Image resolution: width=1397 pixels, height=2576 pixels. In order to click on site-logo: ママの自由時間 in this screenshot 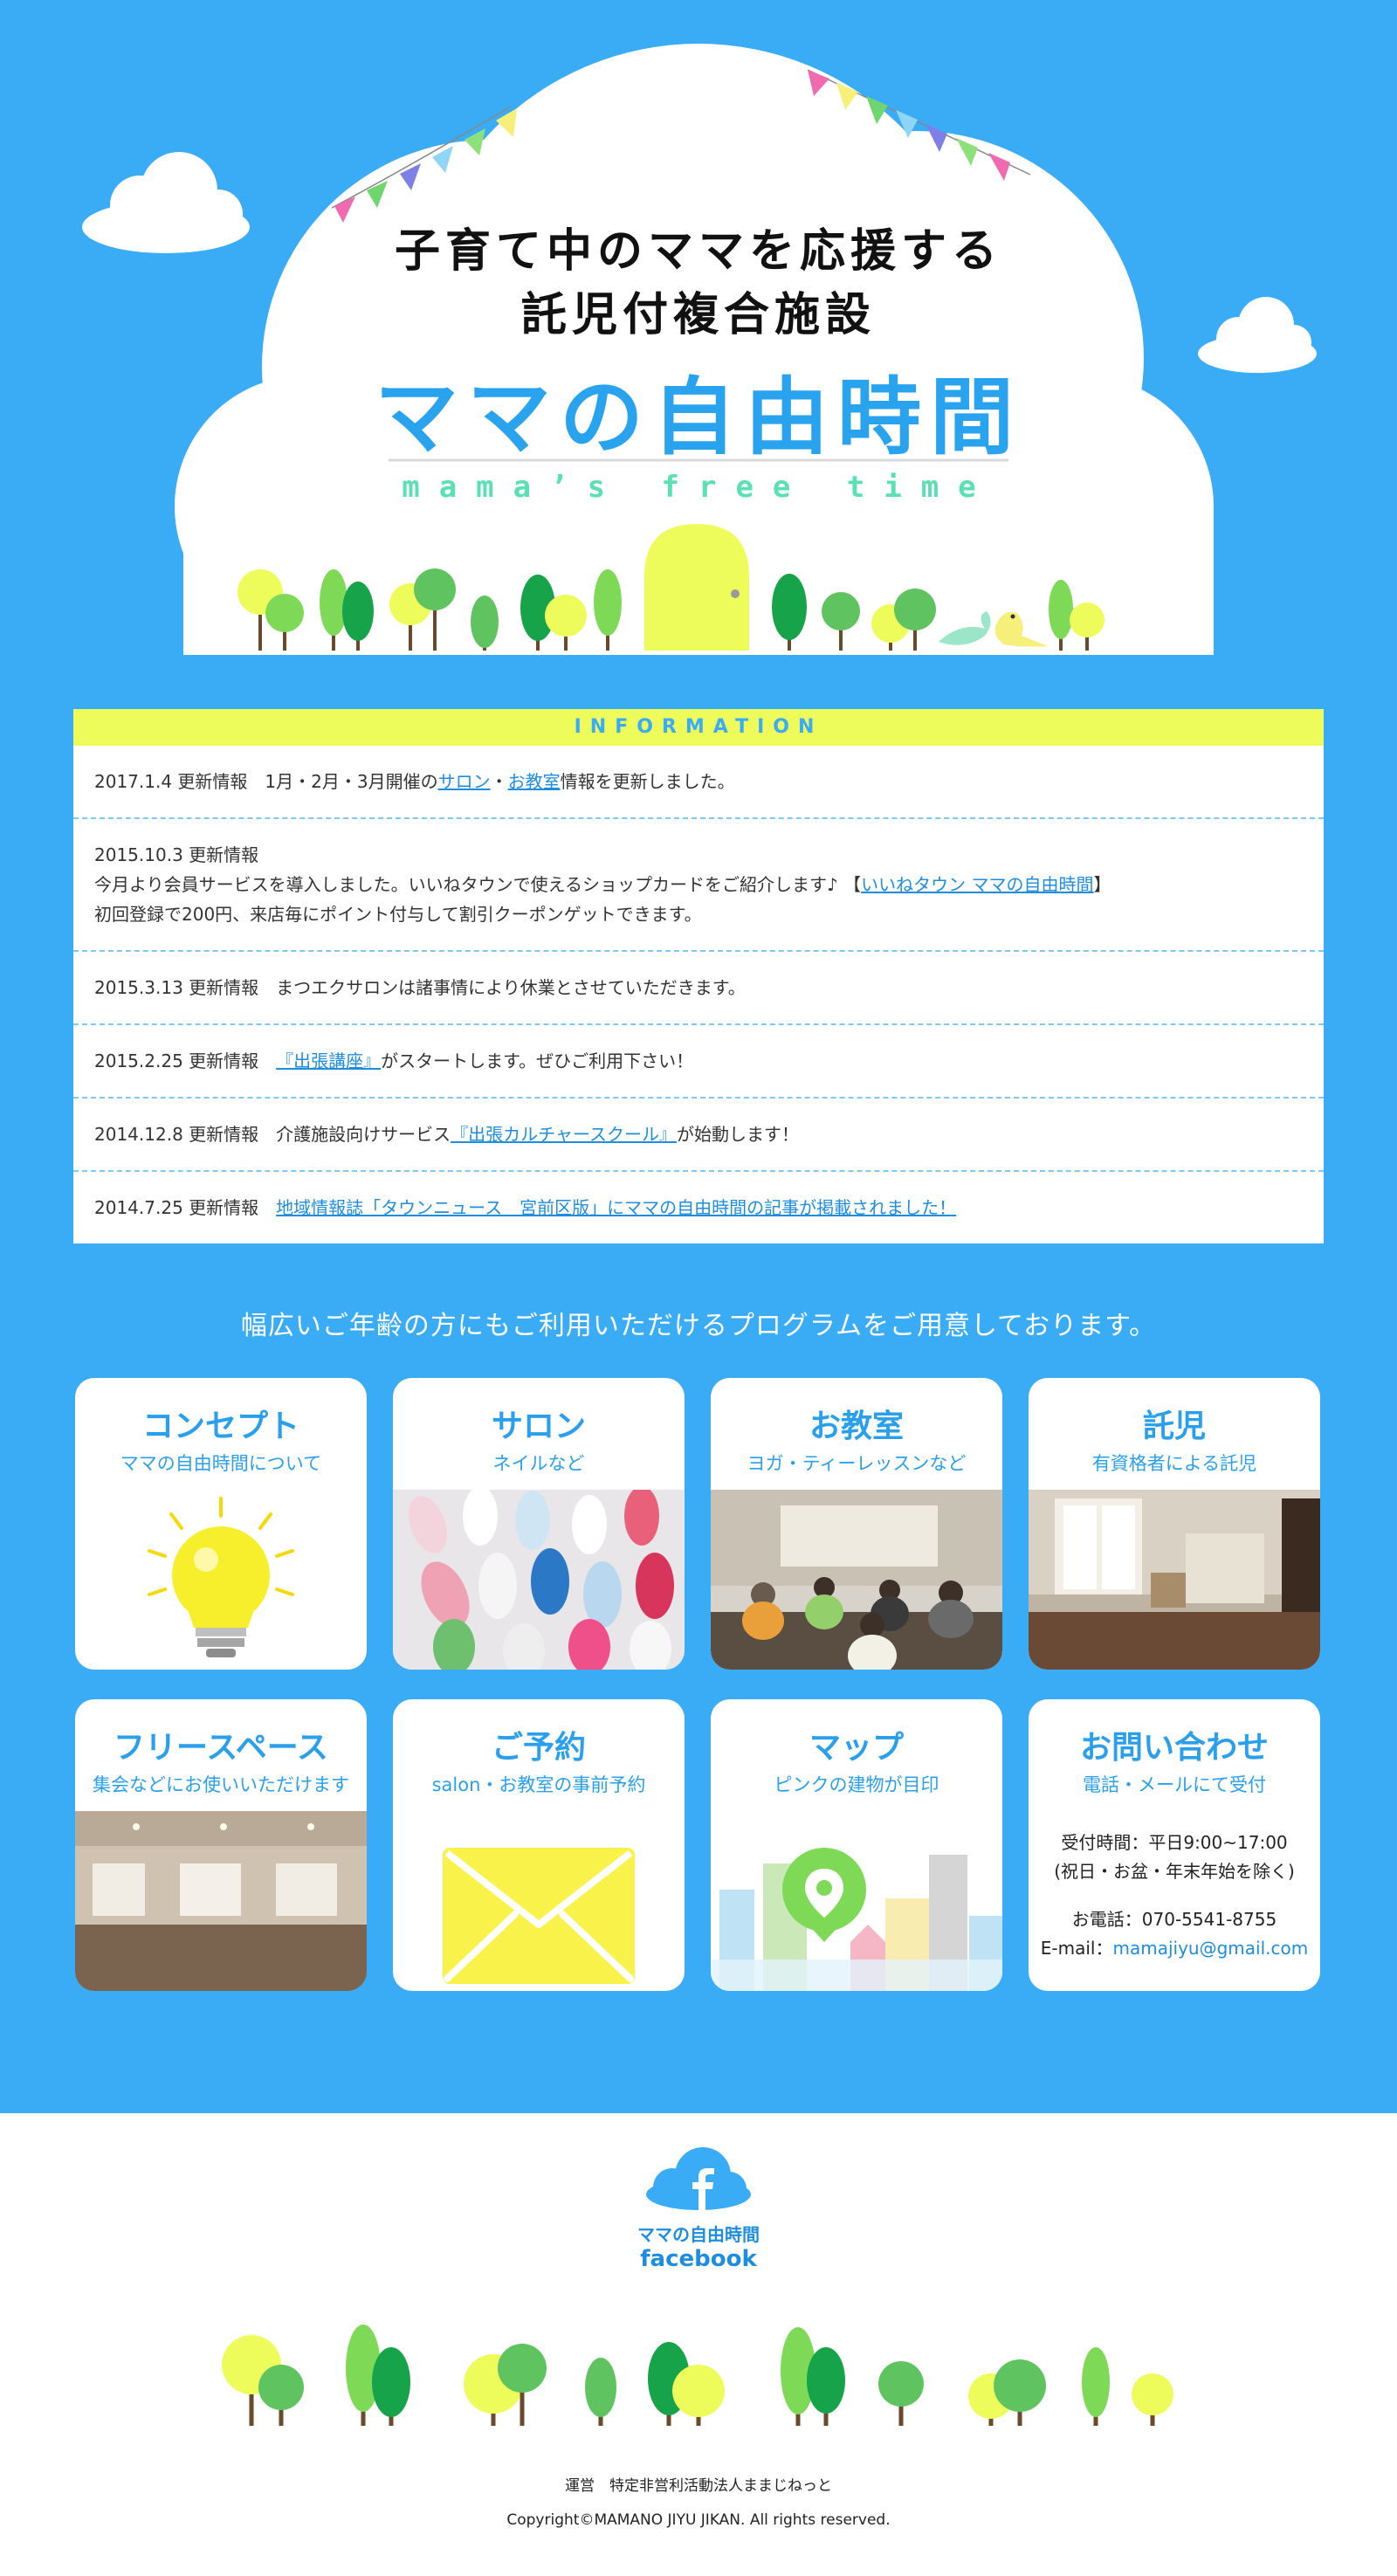, I will do `click(699, 410)`.